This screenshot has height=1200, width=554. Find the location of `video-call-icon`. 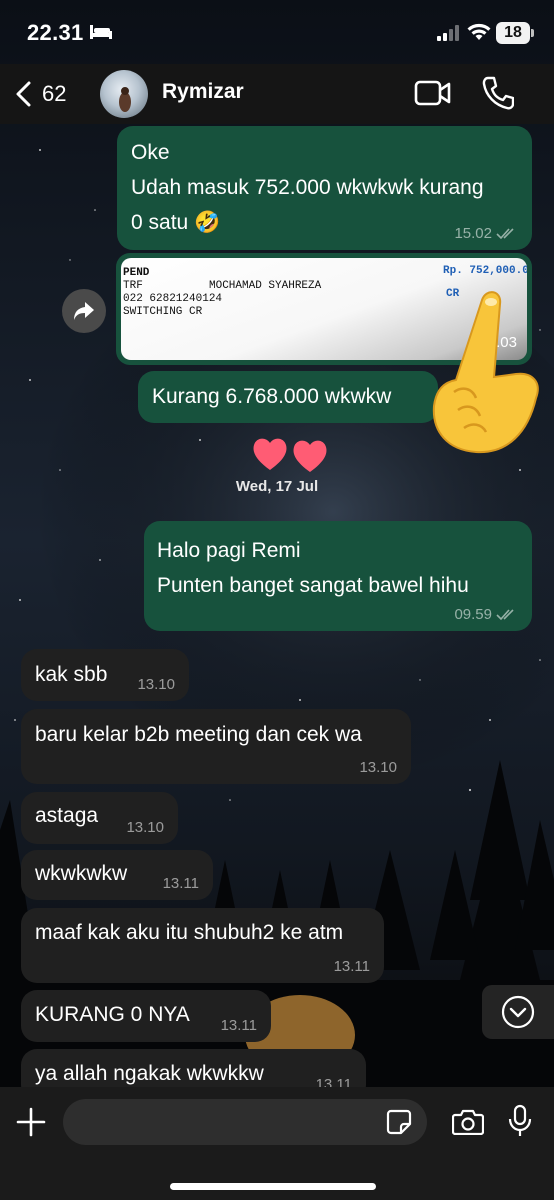

video-call-icon is located at coordinates (433, 93).